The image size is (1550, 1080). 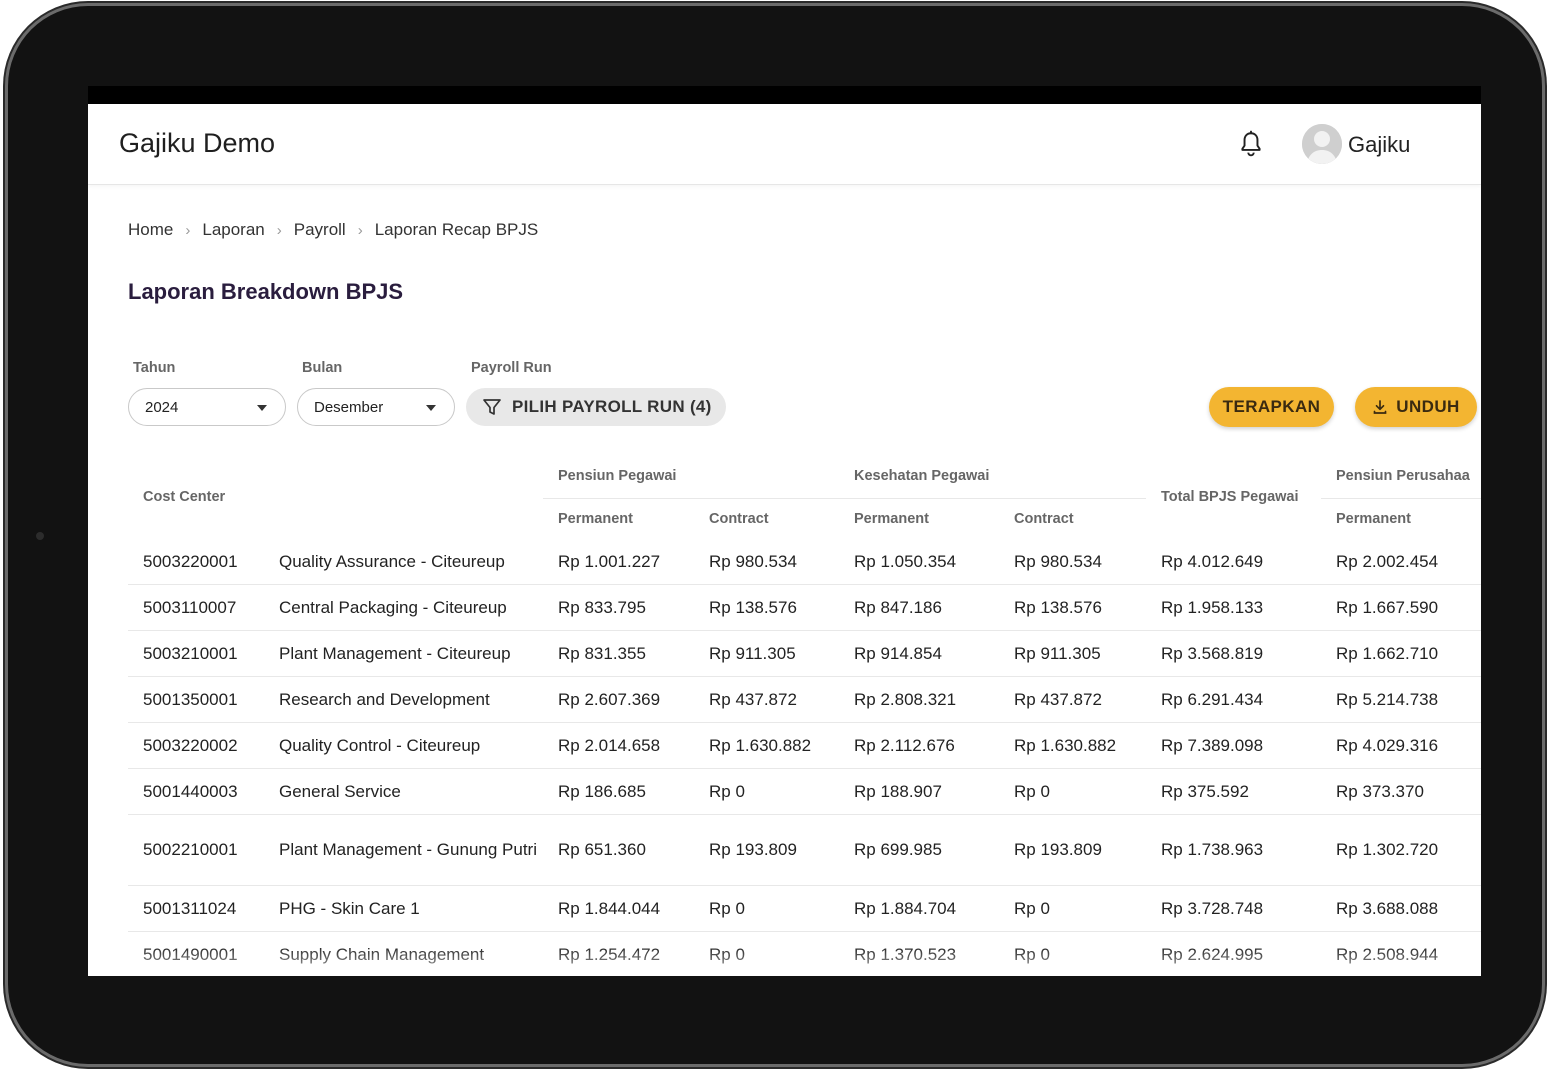 I want to click on apply-button: TERAPKAN, so click(x=1271, y=407).